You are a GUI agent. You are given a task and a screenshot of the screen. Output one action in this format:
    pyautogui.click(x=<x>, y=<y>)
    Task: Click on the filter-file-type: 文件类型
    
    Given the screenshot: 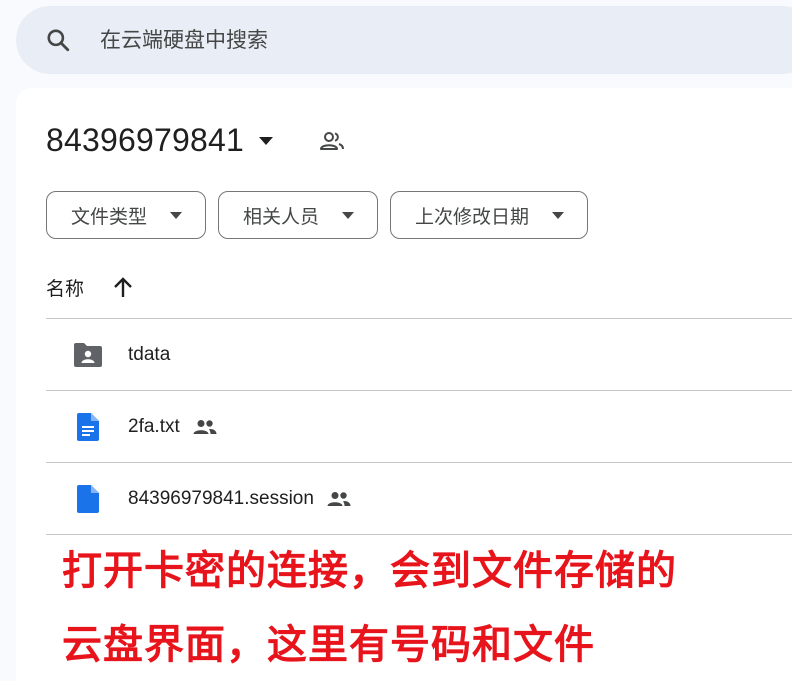 What is the action you would take?
    pyautogui.click(x=126, y=215)
    